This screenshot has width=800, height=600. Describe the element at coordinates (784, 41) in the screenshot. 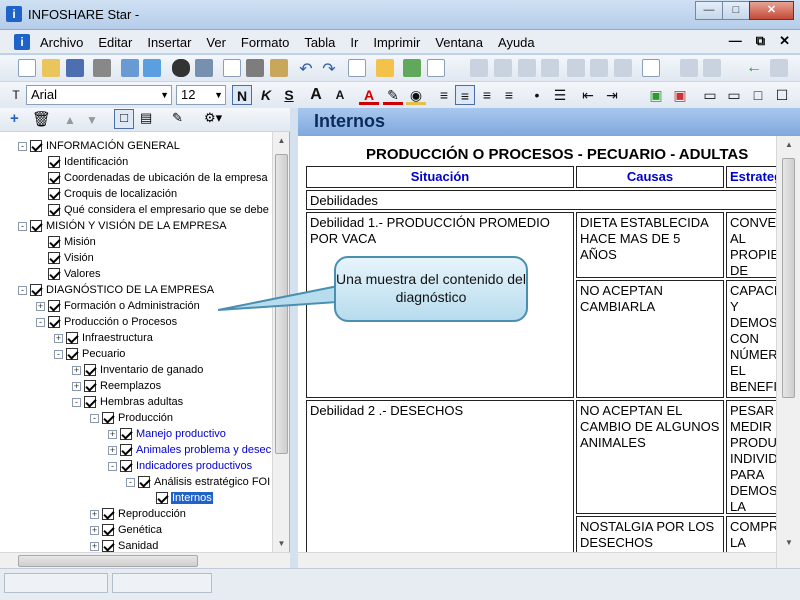

I see `doc-close-button: ✕` at that location.